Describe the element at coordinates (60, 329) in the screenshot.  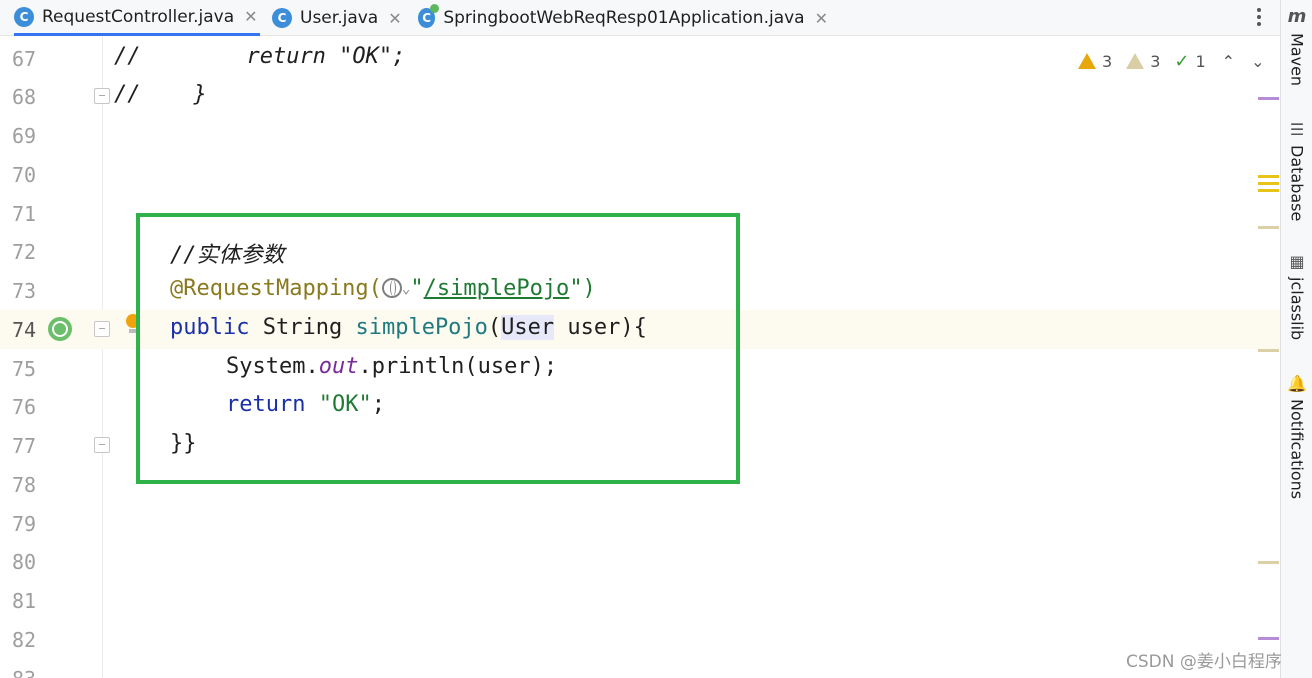
I see `spring-endpoint-icon` at that location.